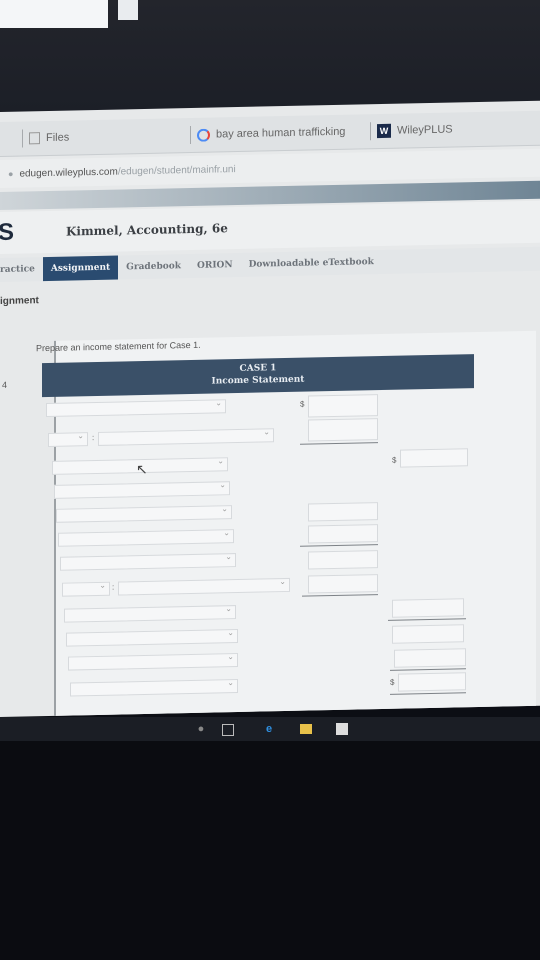  What do you see at coordinates (19, 301) in the screenshot?
I see `page-heading: ignment` at bounding box center [19, 301].